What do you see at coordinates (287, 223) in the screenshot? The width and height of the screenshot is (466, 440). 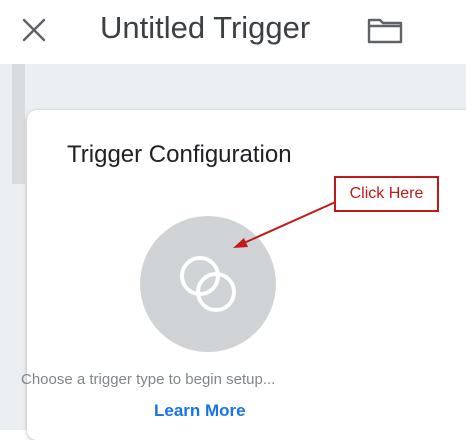 I see `annotation-arrow` at bounding box center [287, 223].